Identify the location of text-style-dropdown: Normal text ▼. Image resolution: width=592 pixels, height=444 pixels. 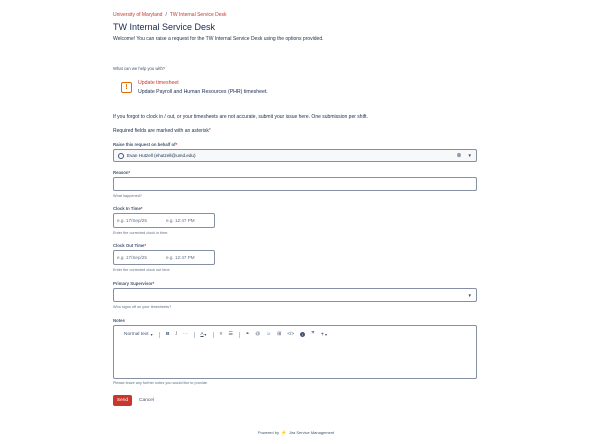
(138, 334).